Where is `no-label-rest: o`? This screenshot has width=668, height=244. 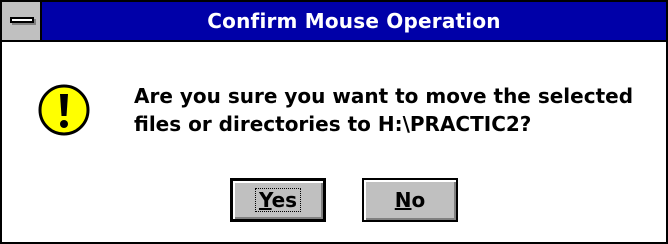 no-label-rest: o is located at coordinates (418, 200).